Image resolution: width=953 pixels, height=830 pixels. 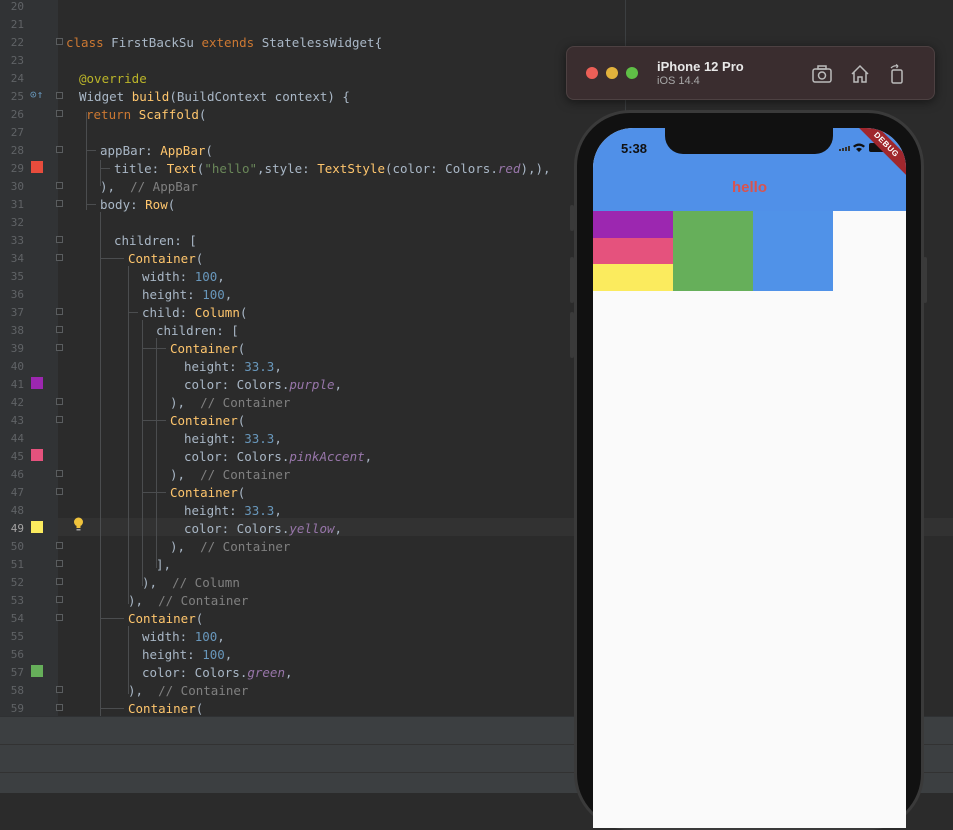 What do you see at coordinates (37, 383) in the screenshot?
I see `color-swatch-purple` at bounding box center [37, 383].